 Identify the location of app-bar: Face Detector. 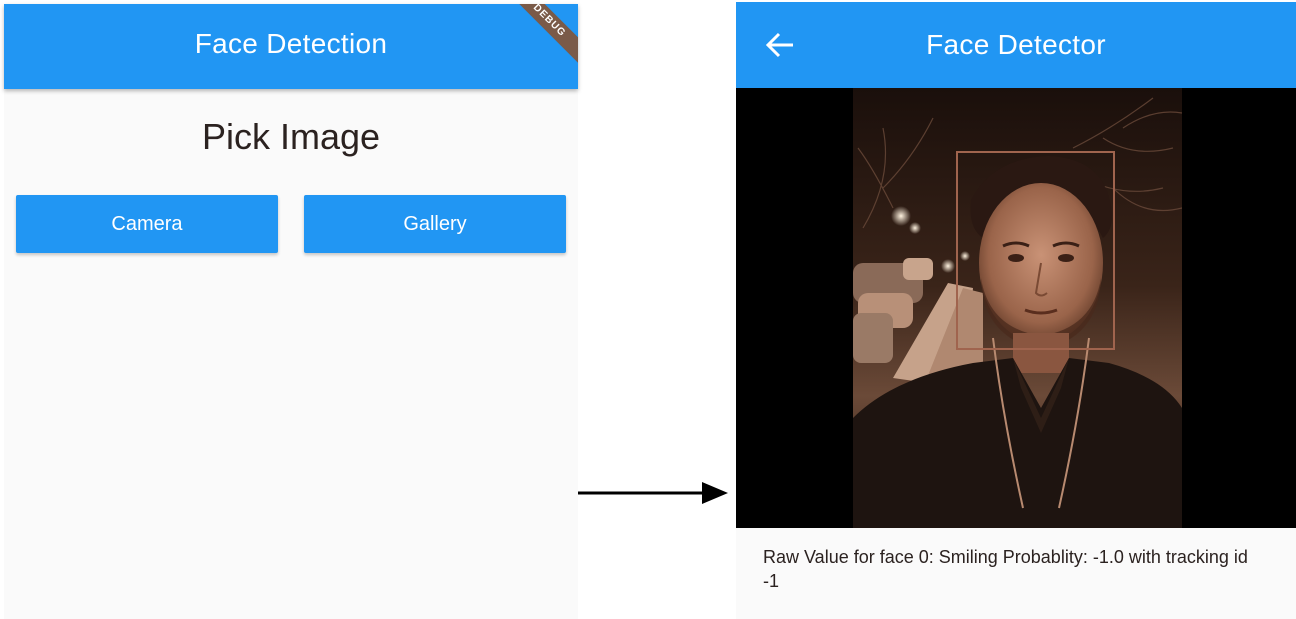
(1016, 45).